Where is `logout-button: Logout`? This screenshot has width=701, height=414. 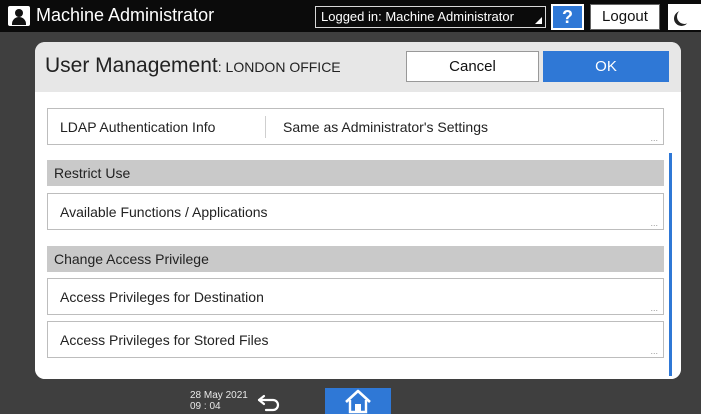
logout-button: Logout is located at coordinates (625, 17).